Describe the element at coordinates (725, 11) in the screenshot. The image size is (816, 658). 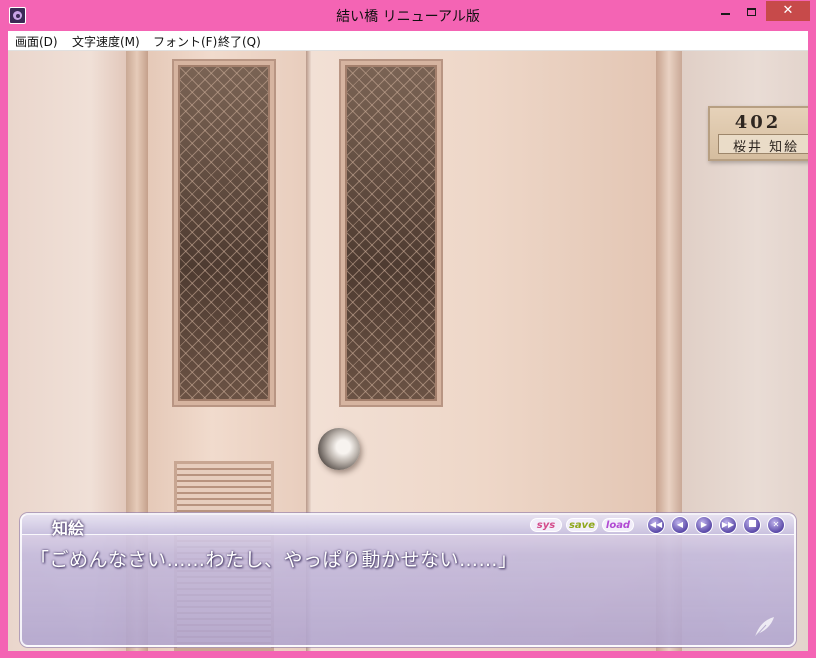
I see `minimize-button` at that location.